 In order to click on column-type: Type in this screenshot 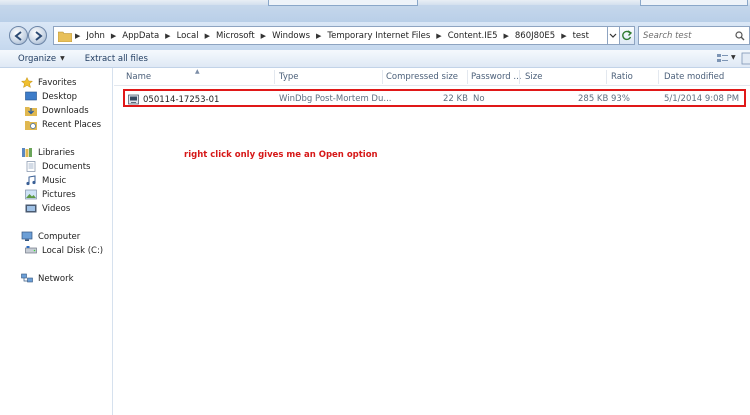, I will do `click(289, 77)`.